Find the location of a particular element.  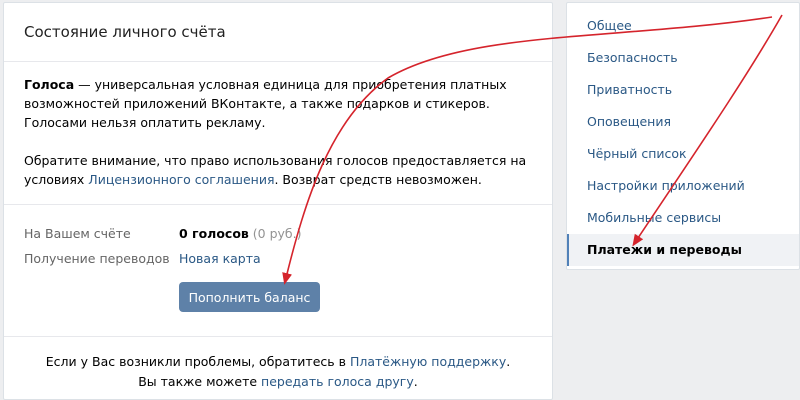

transfer-receive-row: Получение переводов Новая карта is located at coordinates (278, 258).